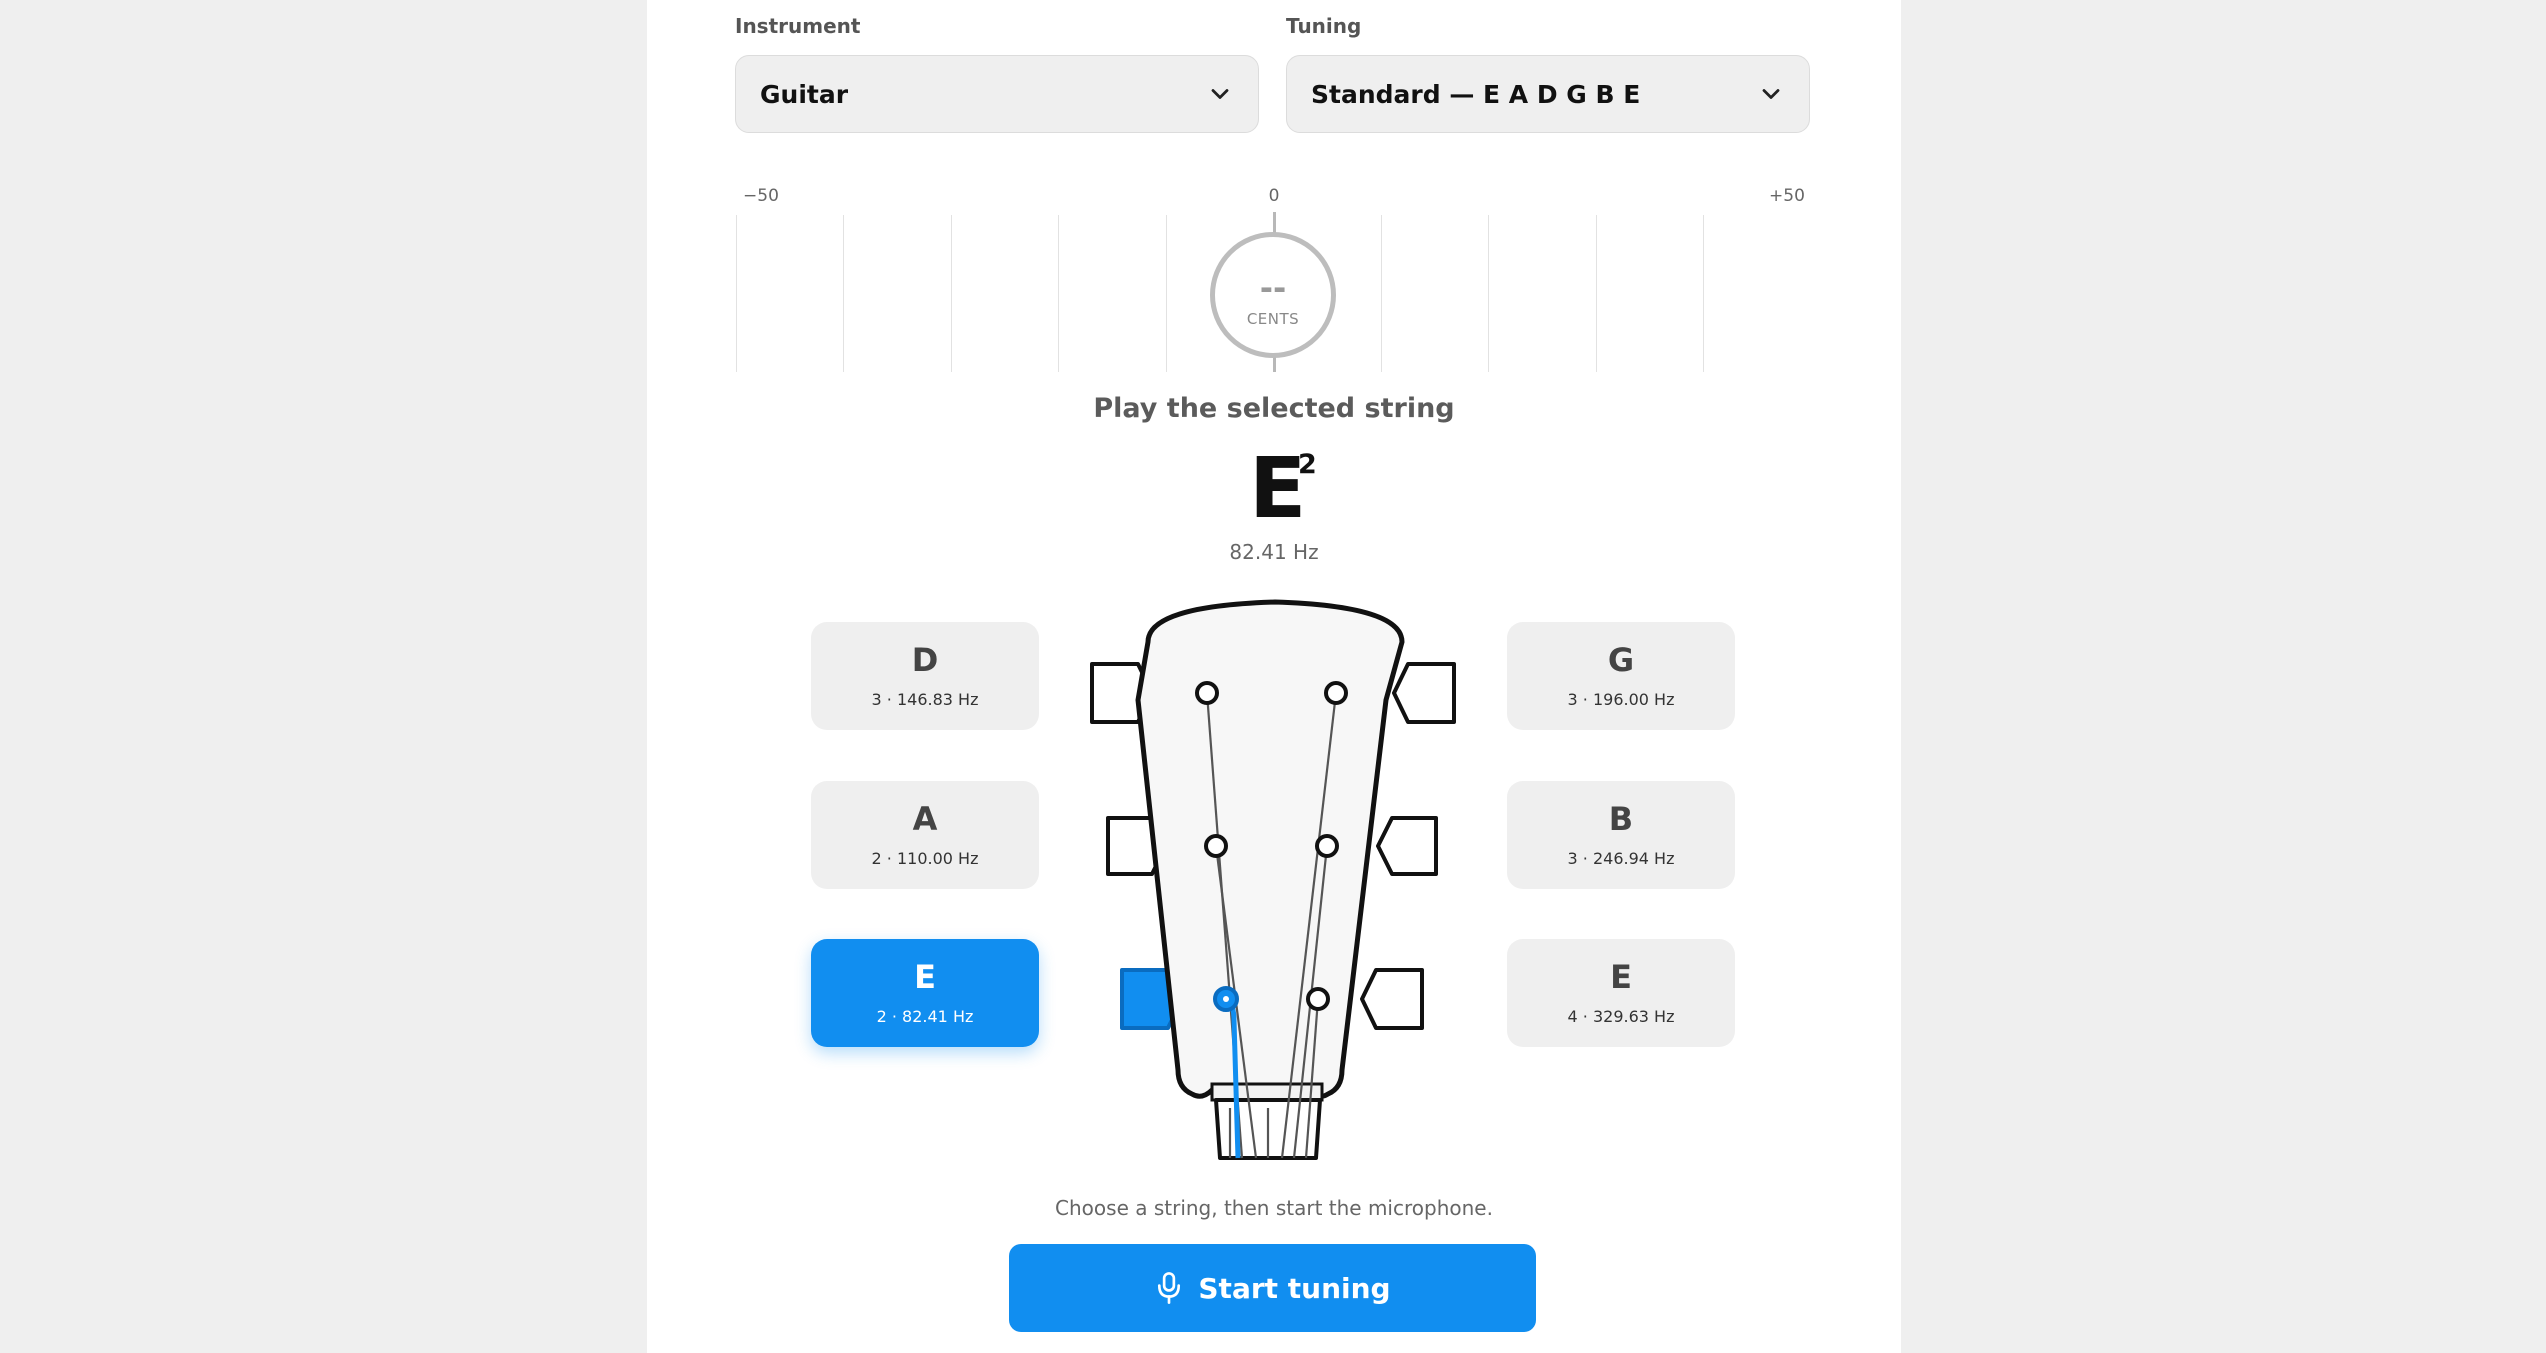 The image size is (2546, 1353). Describe the element at coordinates (925, 1016) in the screenshot. I see `string-detail: 2 · 82.41 Hz` at that location.